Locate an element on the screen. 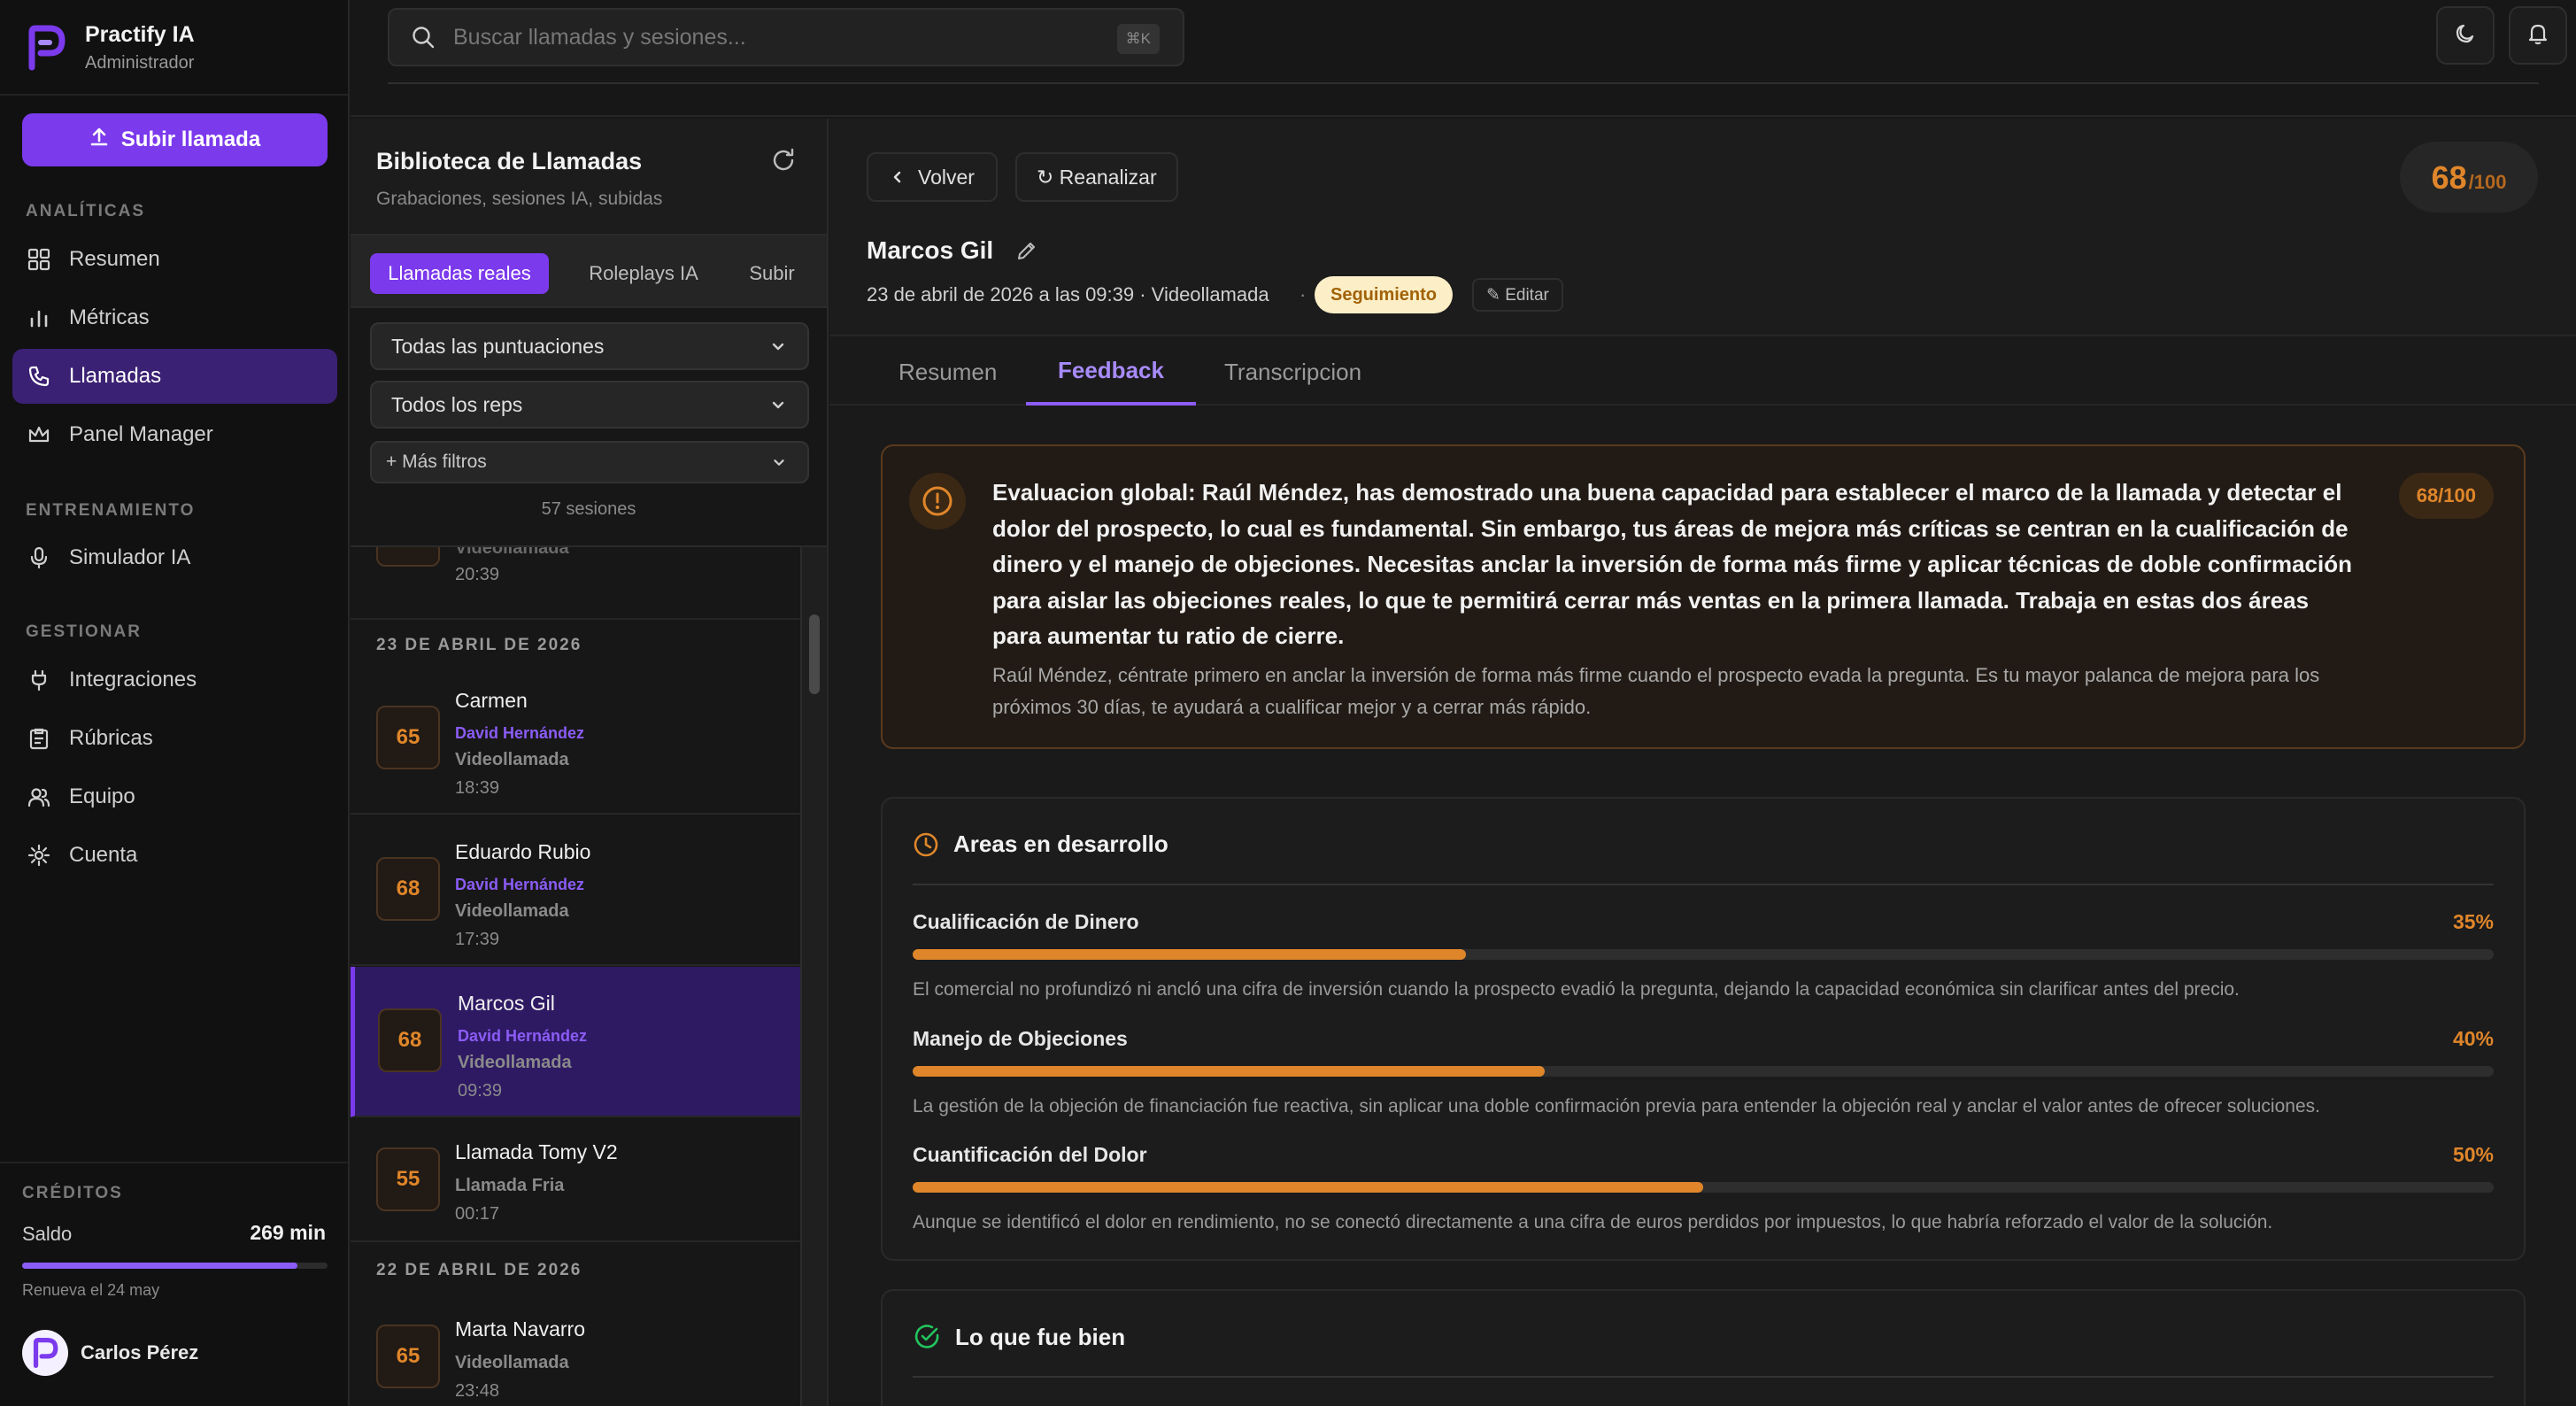 The height and width of the screenshot is (1406, 2576). sidebar-item-metricas: Métricas is located at coordinates (174, 317).